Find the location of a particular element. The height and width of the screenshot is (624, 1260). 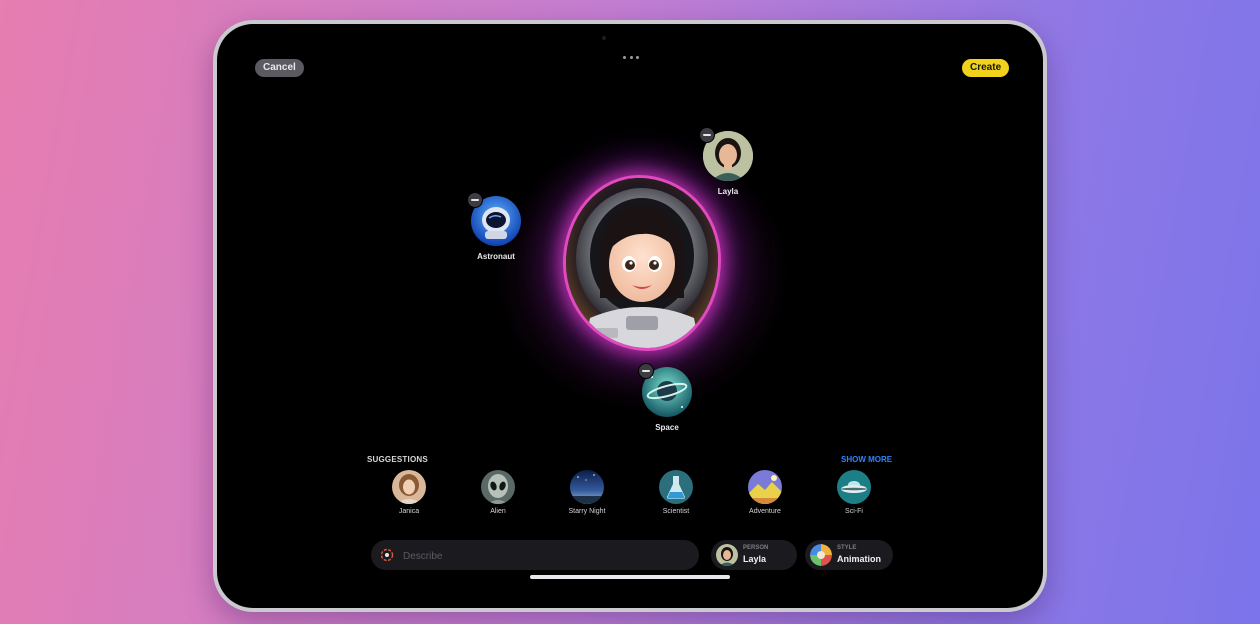

suggestion-label: Scientist is located at coordinates (676, 511).